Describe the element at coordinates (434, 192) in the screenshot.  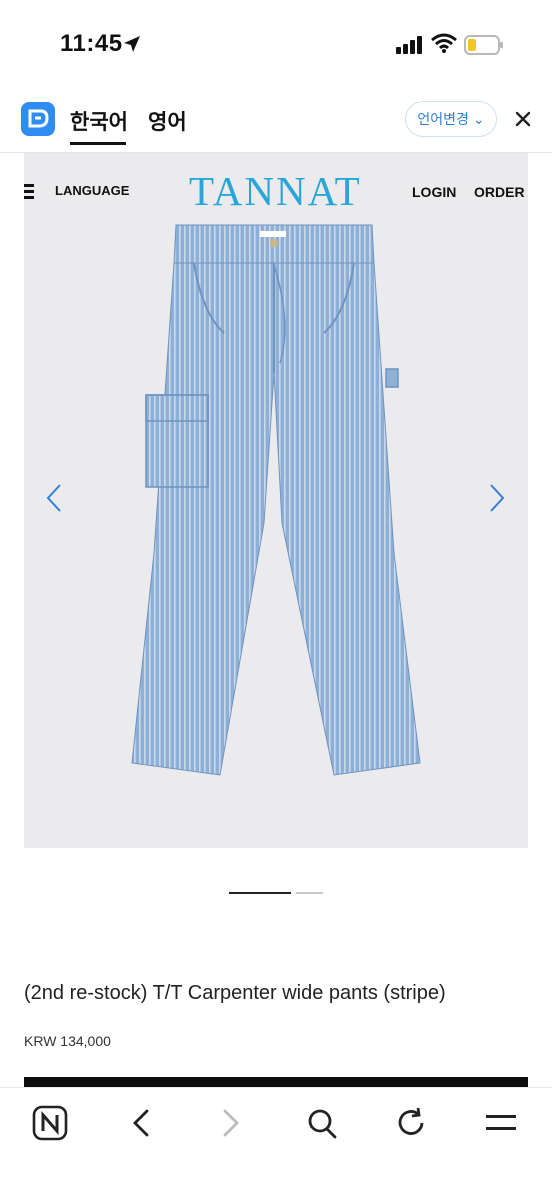
I see `nav-login-link: LOGIN` at that location.